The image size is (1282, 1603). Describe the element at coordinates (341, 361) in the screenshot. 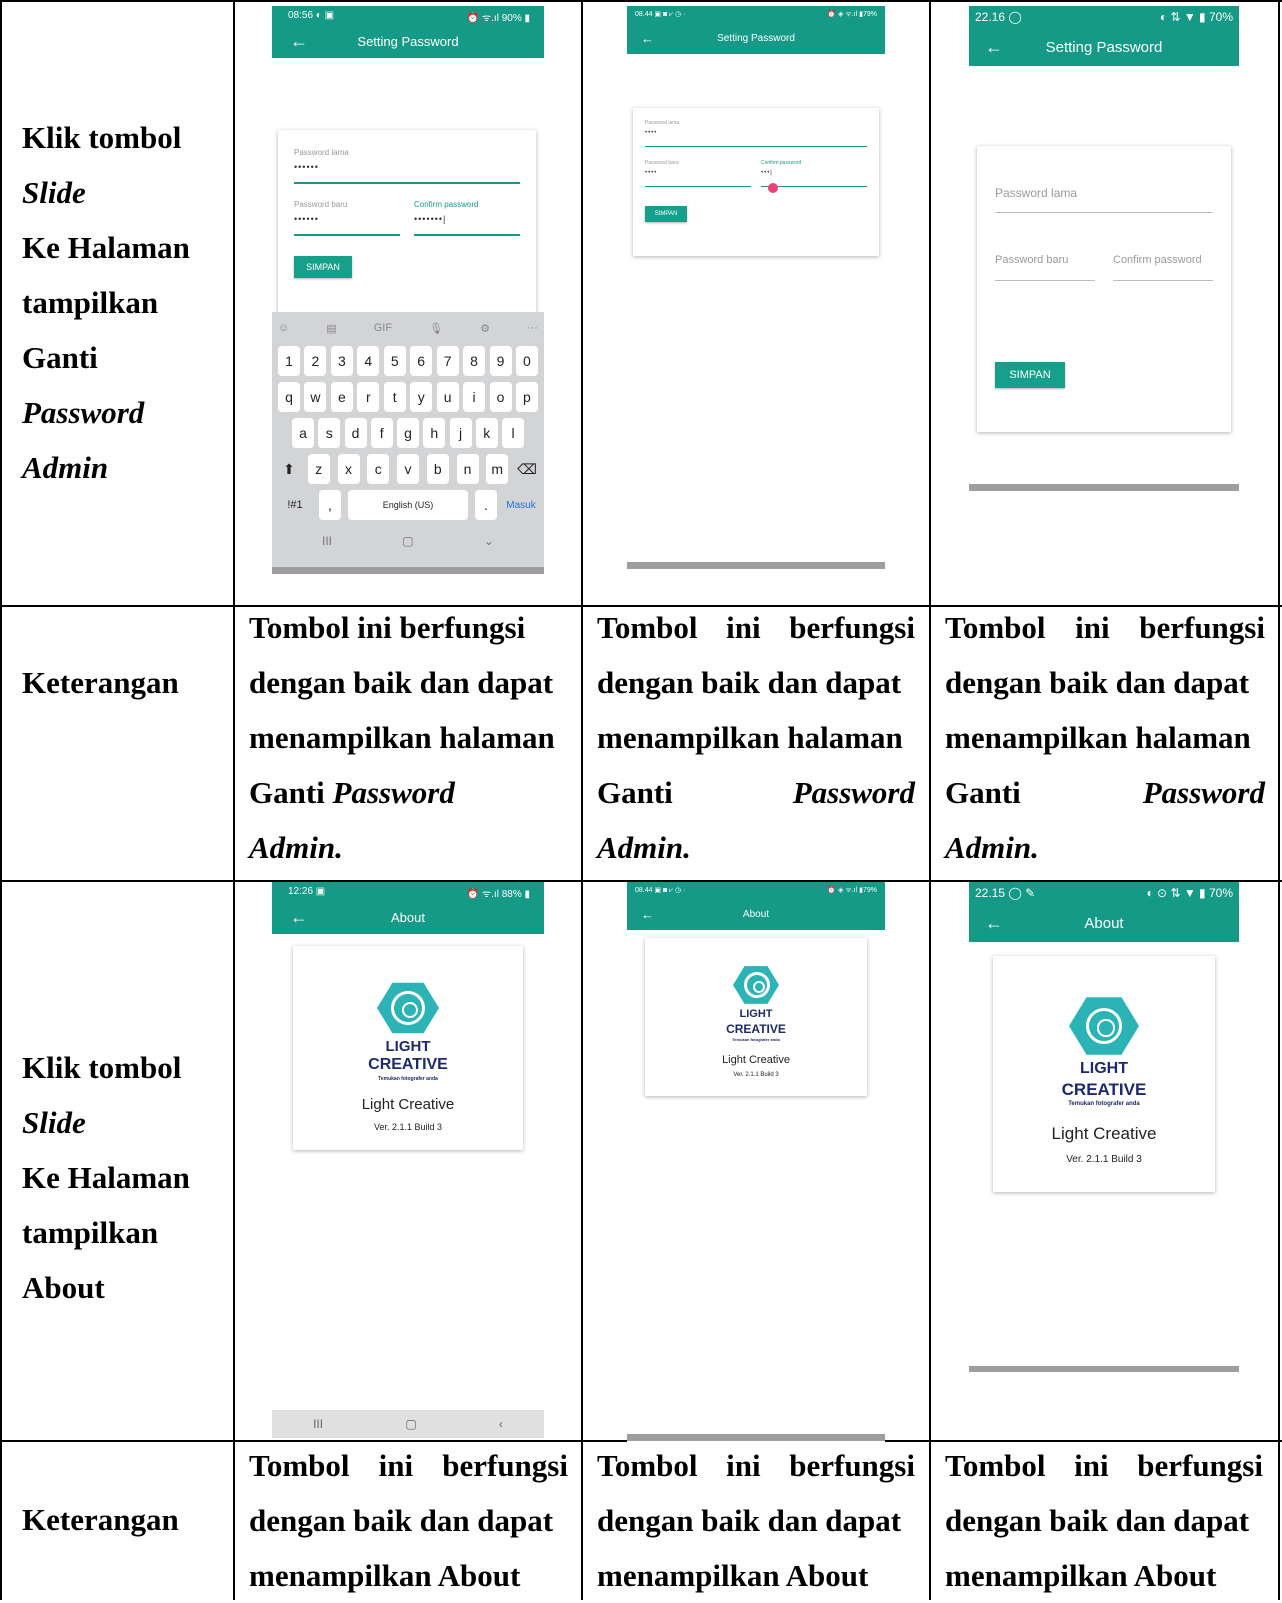

I see `key: 3` at that location.